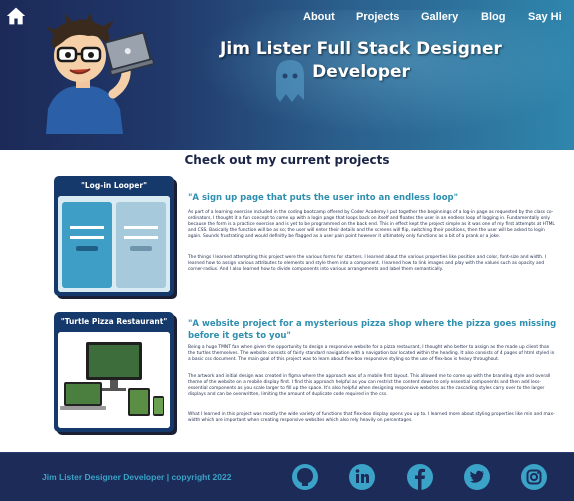 This screenshot has height=501, width=574. I want to click on device-mockup-image, so click(114, 380).